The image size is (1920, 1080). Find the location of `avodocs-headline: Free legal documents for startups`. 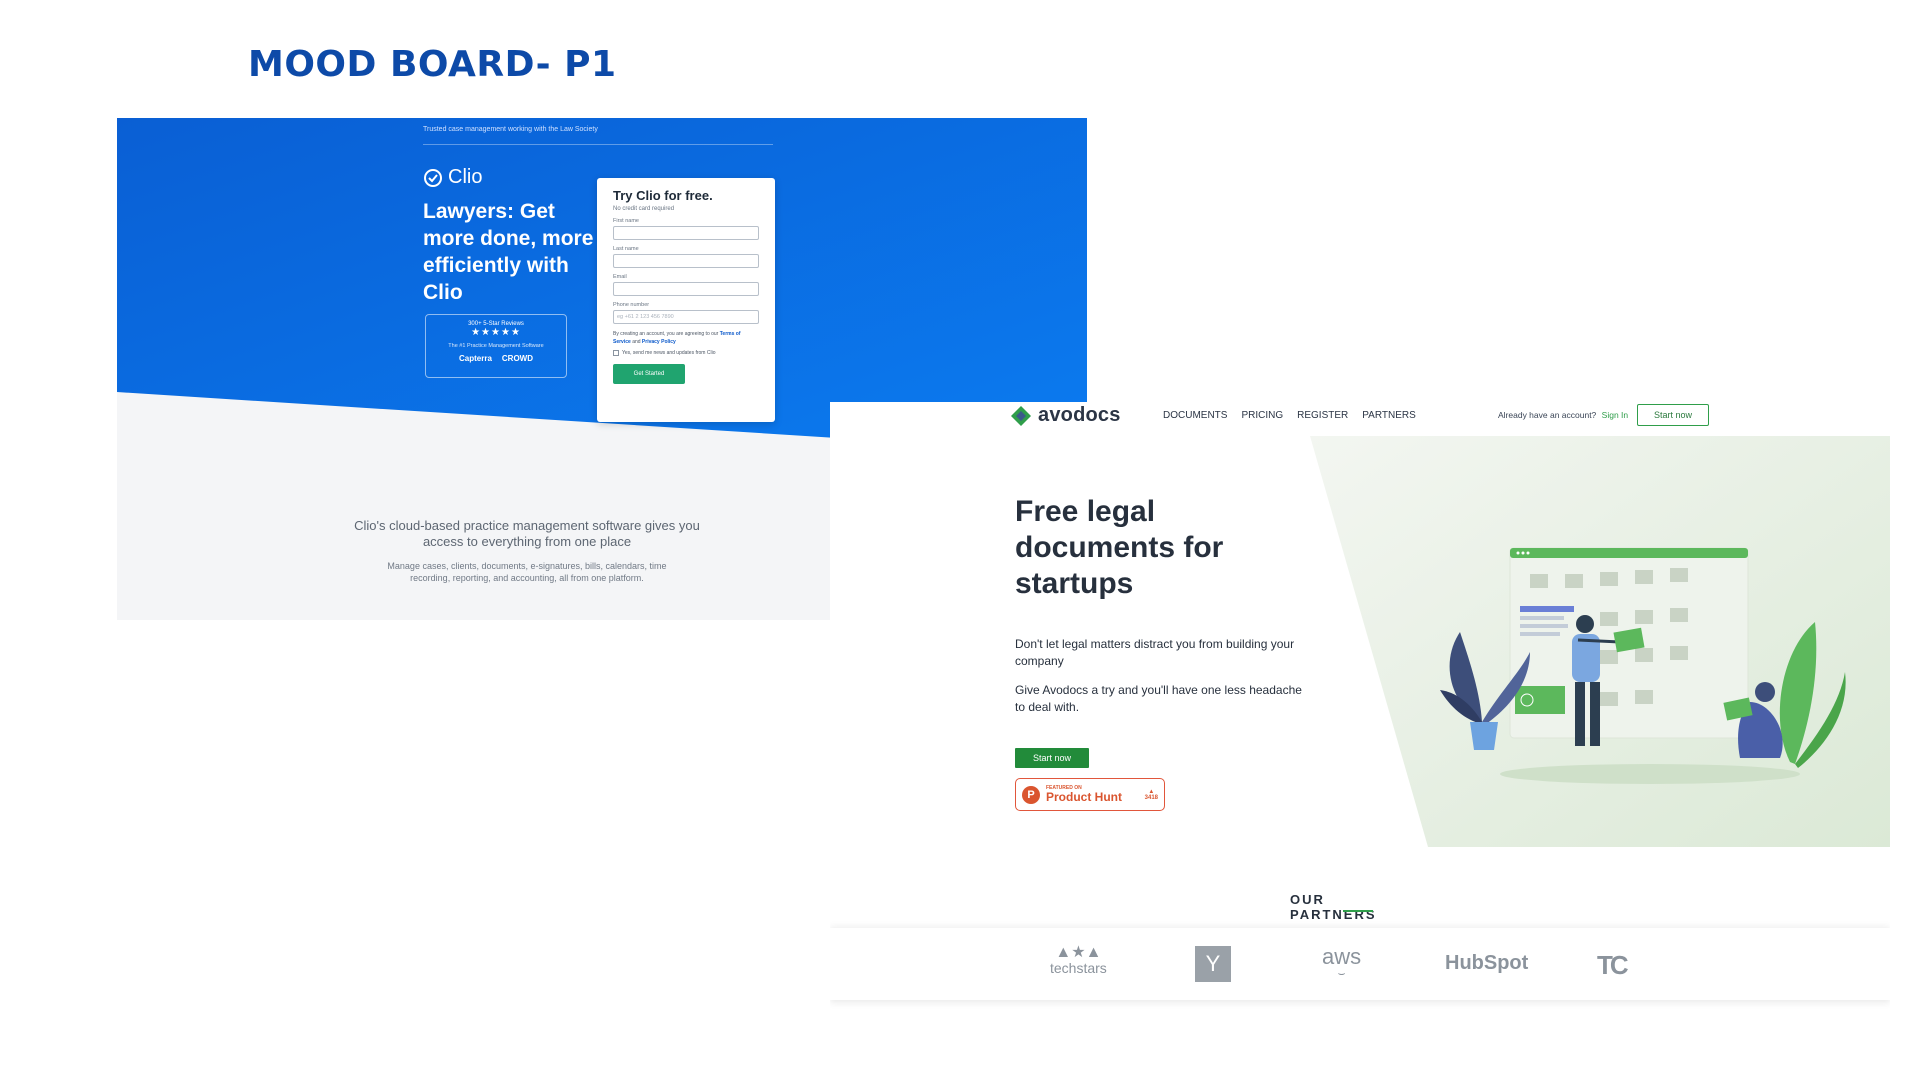

avodocs-headline: Free legal documents for startups is located at coordinates (1119, 547).